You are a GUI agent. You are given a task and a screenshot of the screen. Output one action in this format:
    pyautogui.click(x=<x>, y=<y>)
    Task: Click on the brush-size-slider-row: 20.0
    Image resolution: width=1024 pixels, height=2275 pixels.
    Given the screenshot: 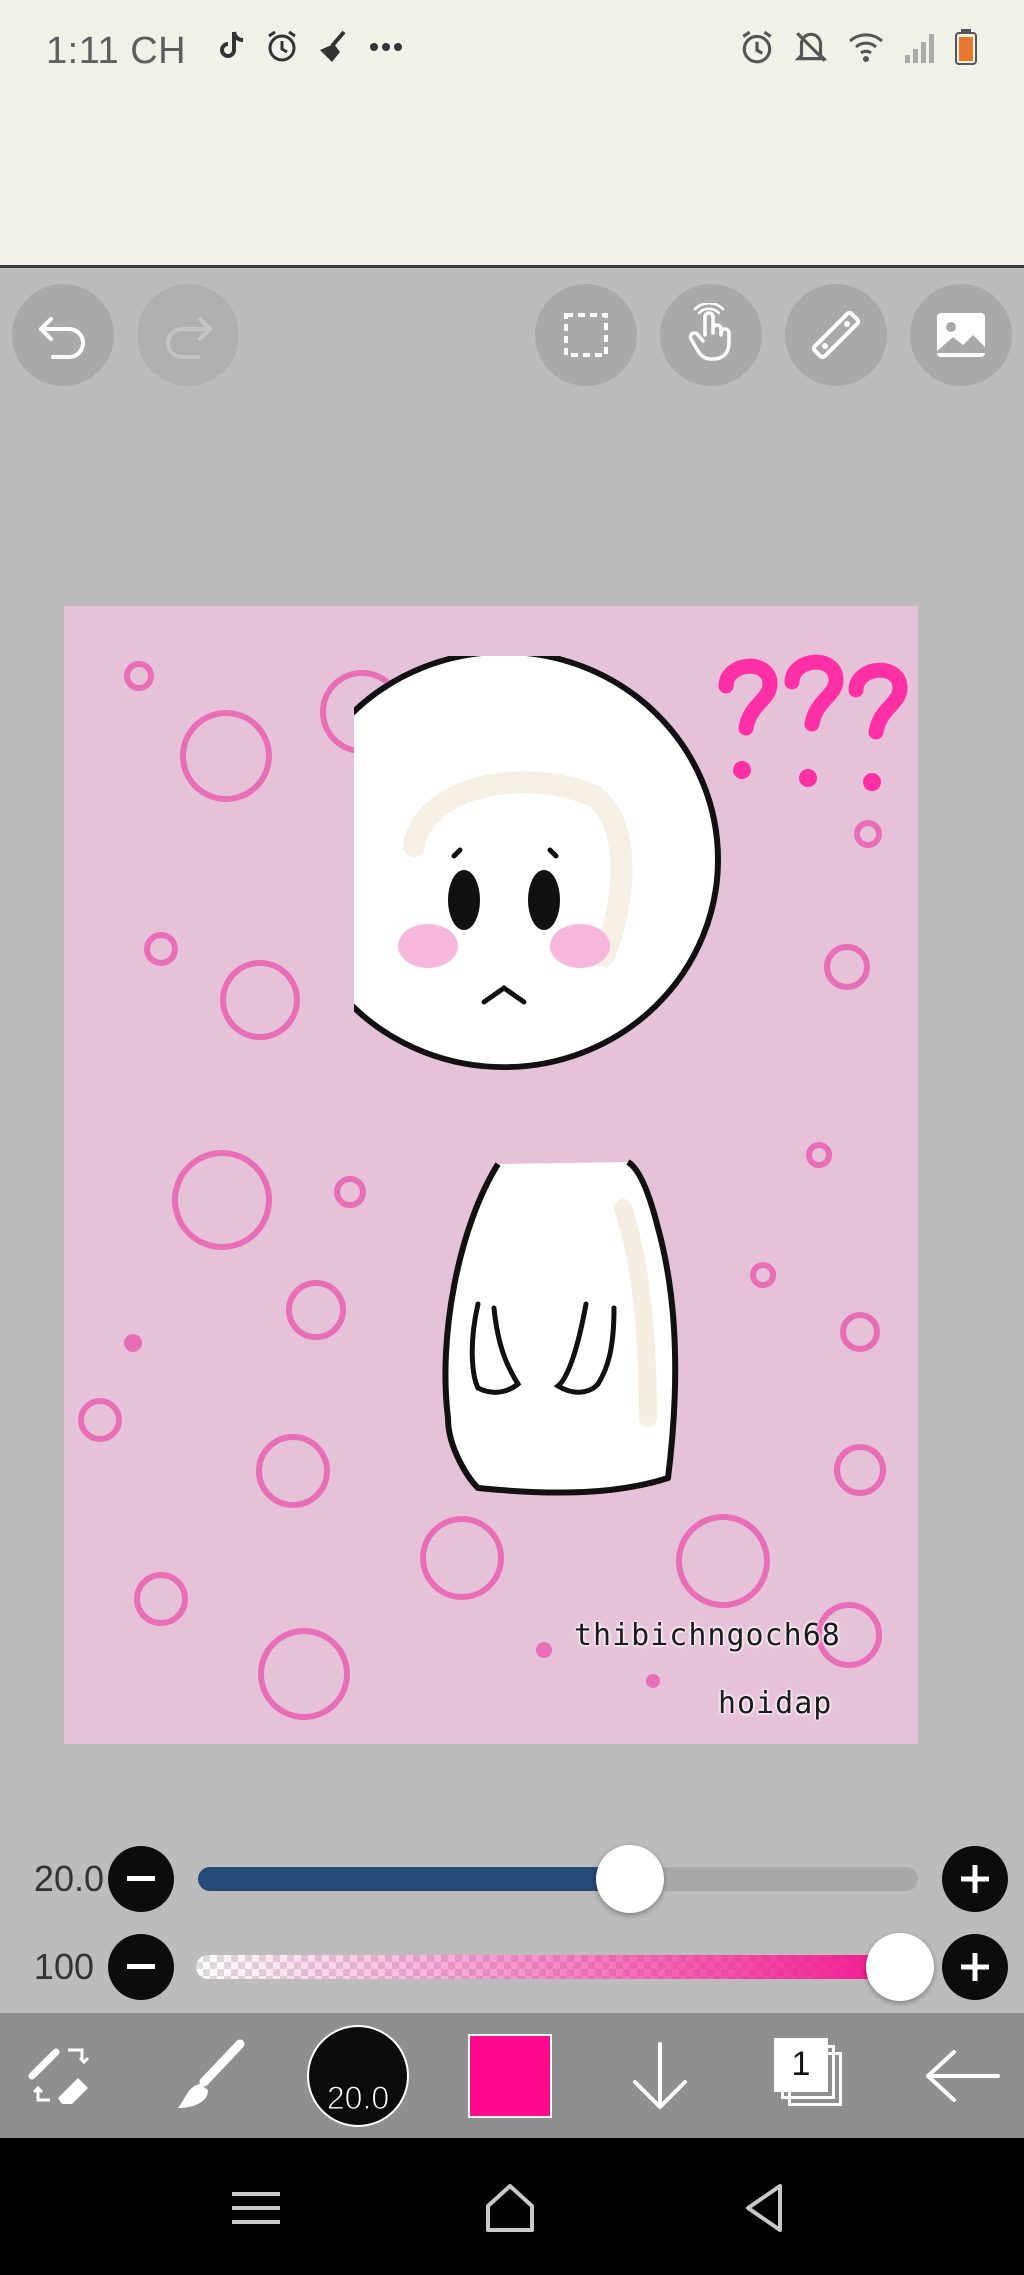 What is the action you would take?
    pyautogui.click(x=512, y=1879)
    